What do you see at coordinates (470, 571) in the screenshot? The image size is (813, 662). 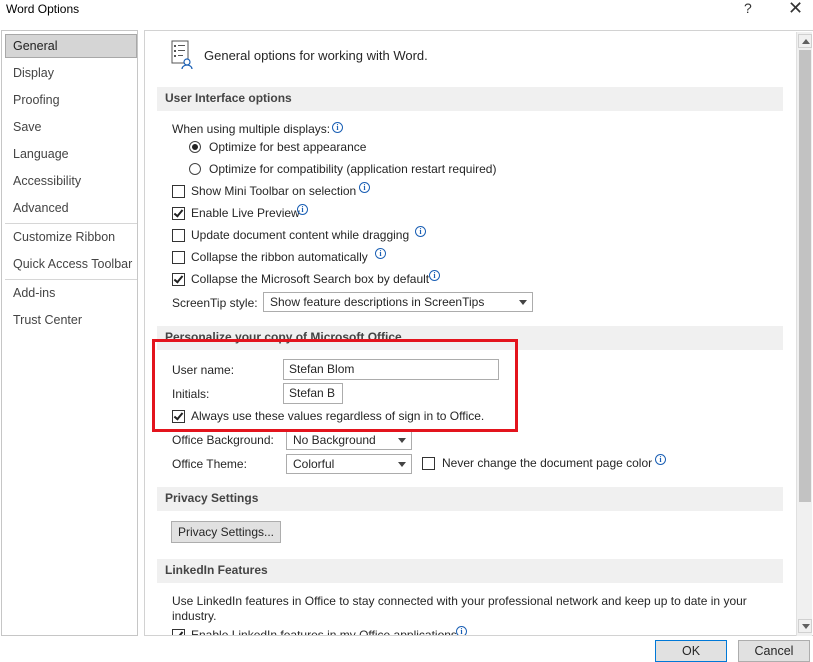 I see `section-header-linkedin: LinkedIn Features` at bounding box center [470, 571].